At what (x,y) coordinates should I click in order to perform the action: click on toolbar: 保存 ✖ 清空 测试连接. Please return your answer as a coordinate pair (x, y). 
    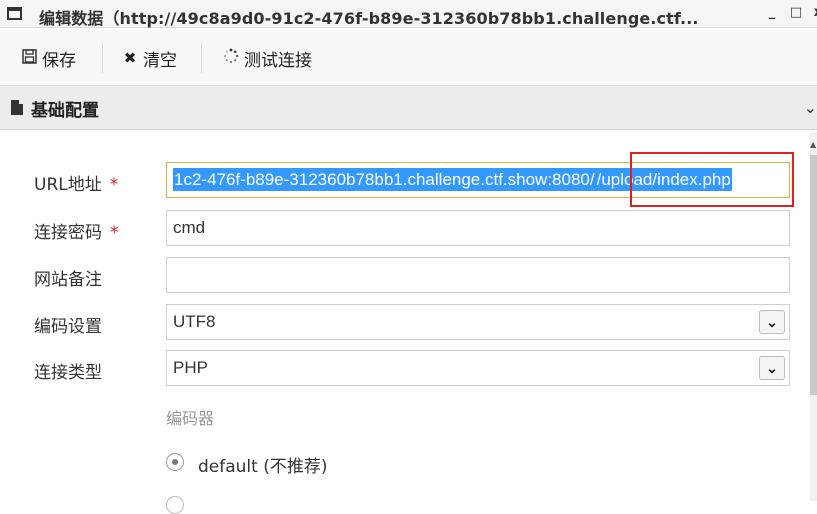
    Looking at the image, I should click on (408, 58).